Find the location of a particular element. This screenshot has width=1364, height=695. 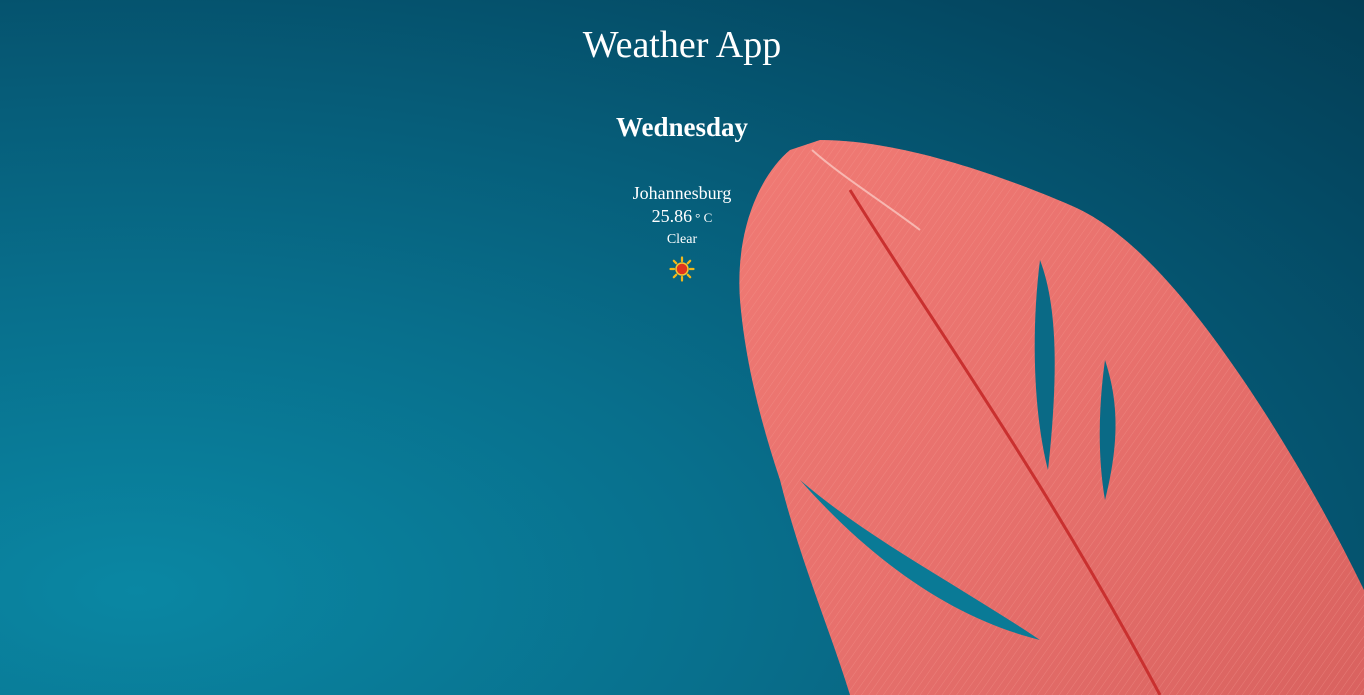

temperature-row: 25.86 ° C is located at coordinates (682, 217).